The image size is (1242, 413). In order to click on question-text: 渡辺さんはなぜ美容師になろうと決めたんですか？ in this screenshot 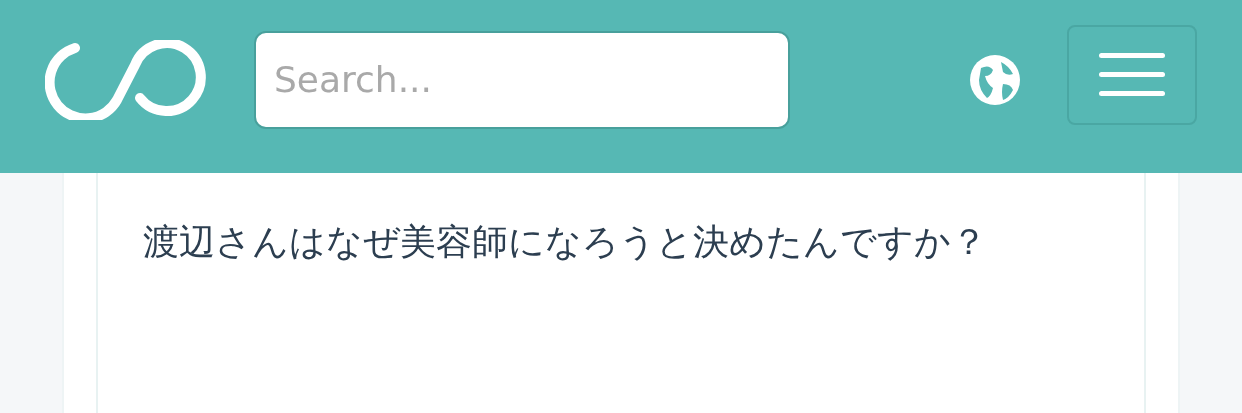, I will do `click(565, 242)`.